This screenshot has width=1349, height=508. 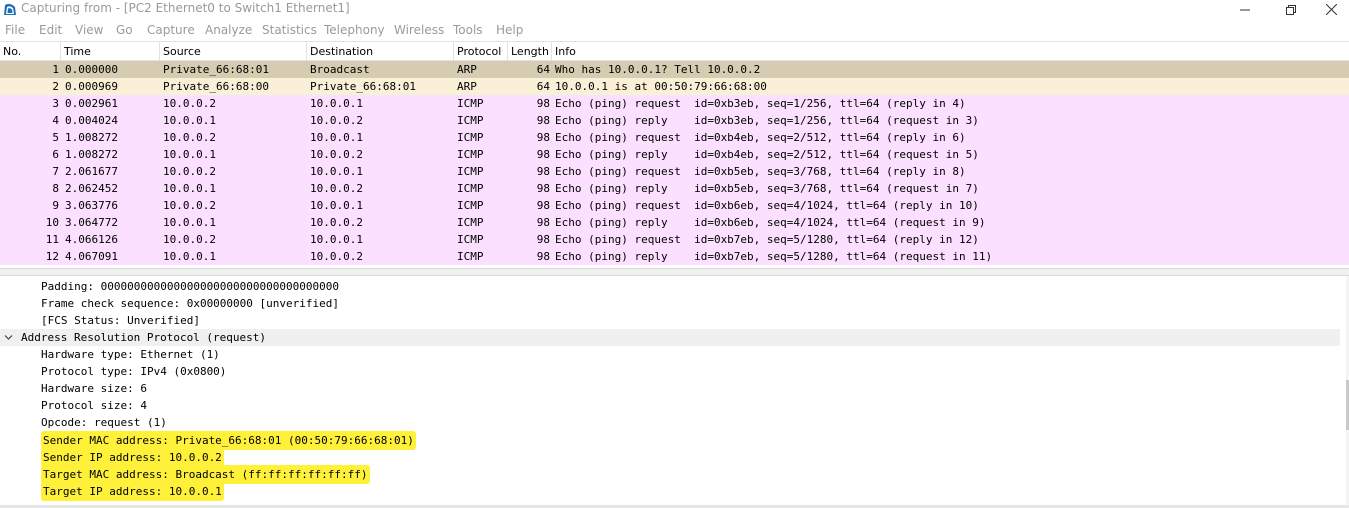 What do you see at coordinates (509, 30) in the screenshot?
I see `menu-help: Help` at bounding box center [509, 30].